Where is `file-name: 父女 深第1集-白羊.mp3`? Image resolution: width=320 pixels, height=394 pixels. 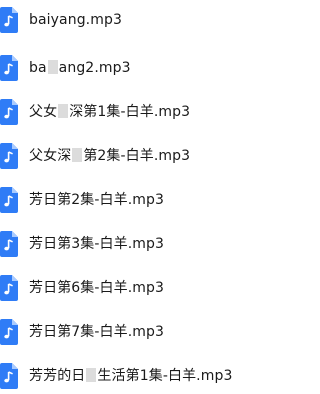
file-name: 父女 深第1集-白羊.mp3 is located at coordinates (110, 112).